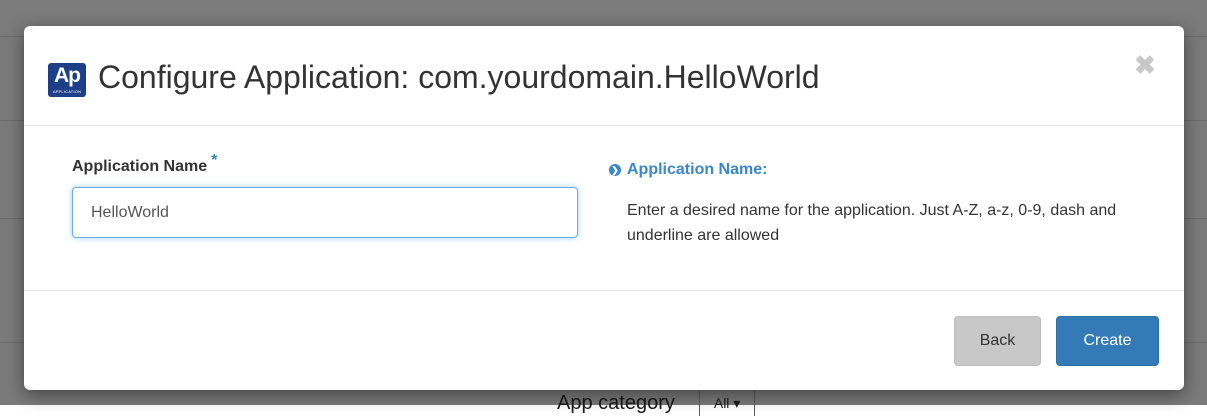 This screenshot has width=1207, height=416. Describe the element at coordinates (697, 169) in the screenshot. I see `help-title-text: Application Name:` at that location.